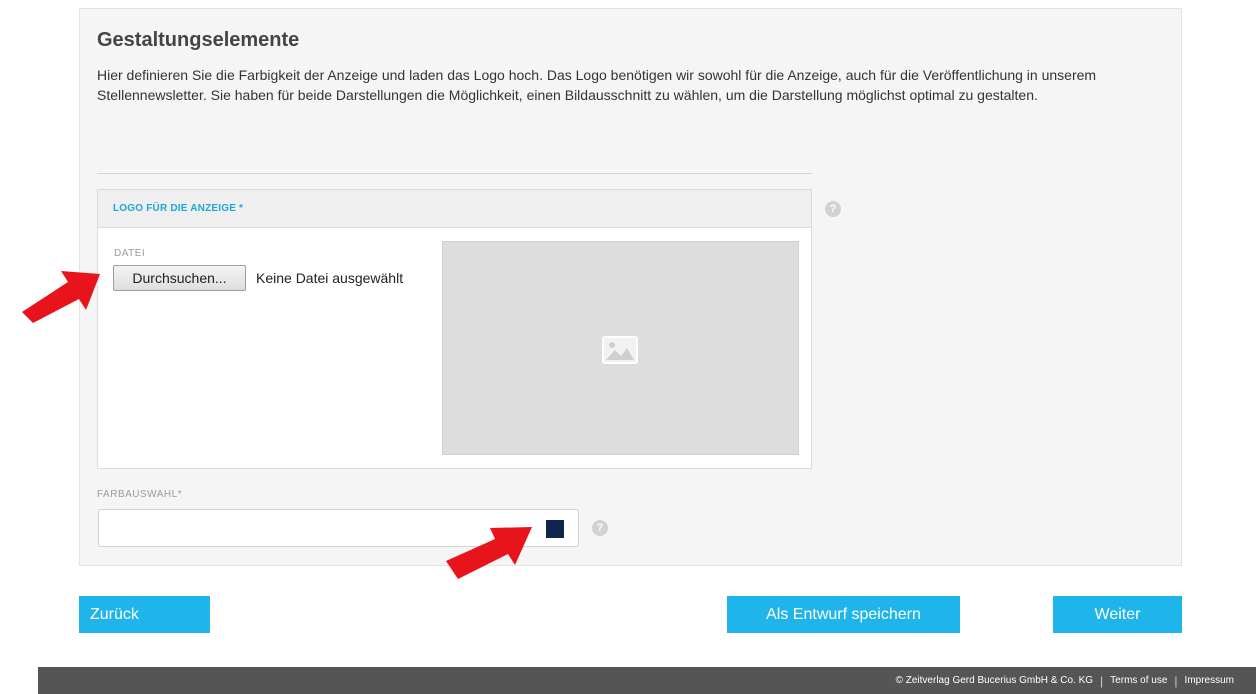 Image resolution: width=1256 pixels, height=694 pixels. What do you see at coordinates (330, 278) in the screenshot?
I see `no-file-selected-text: Keine Datei ausgewählt` at bounding box center [330, 278].